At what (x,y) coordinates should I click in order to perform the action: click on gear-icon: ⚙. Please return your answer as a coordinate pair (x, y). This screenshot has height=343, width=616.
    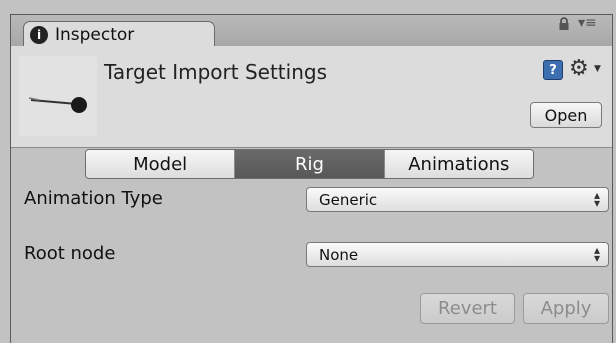
    Looking at the image, I should click on (579, 68).